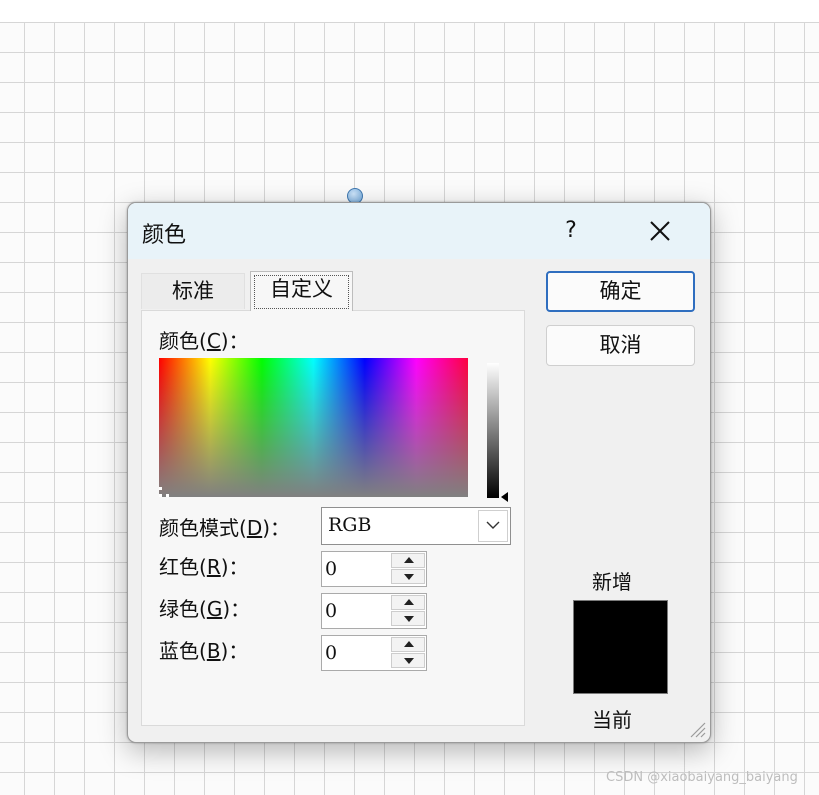 The width and height of the screenshot is (819, 795). I want to click on help-button: ?, so click(571, 231).